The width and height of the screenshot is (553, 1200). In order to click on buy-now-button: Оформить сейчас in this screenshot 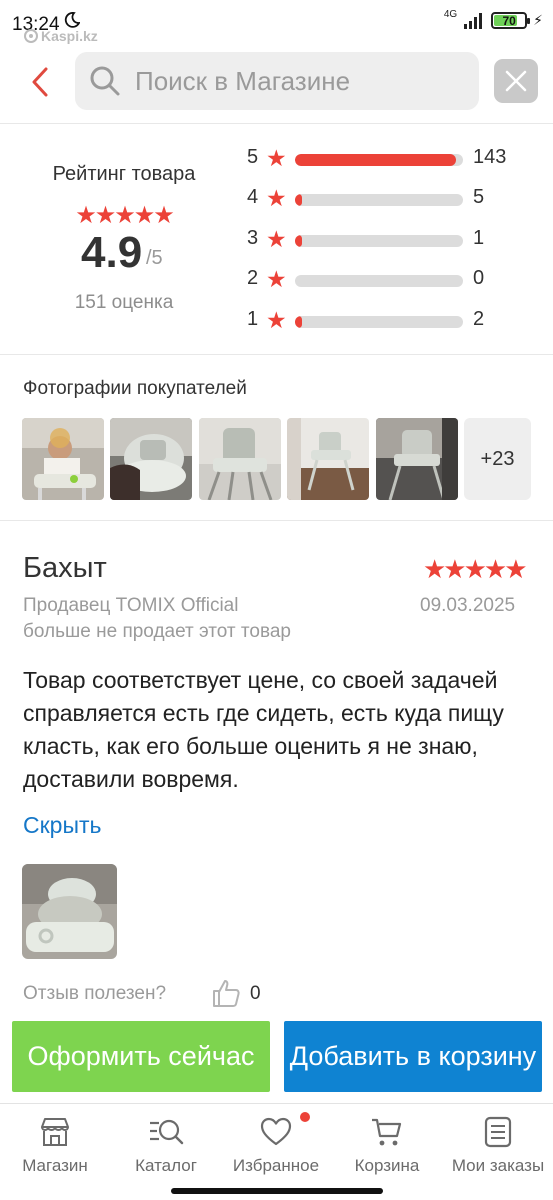, I will do `click(141, 1056)`.